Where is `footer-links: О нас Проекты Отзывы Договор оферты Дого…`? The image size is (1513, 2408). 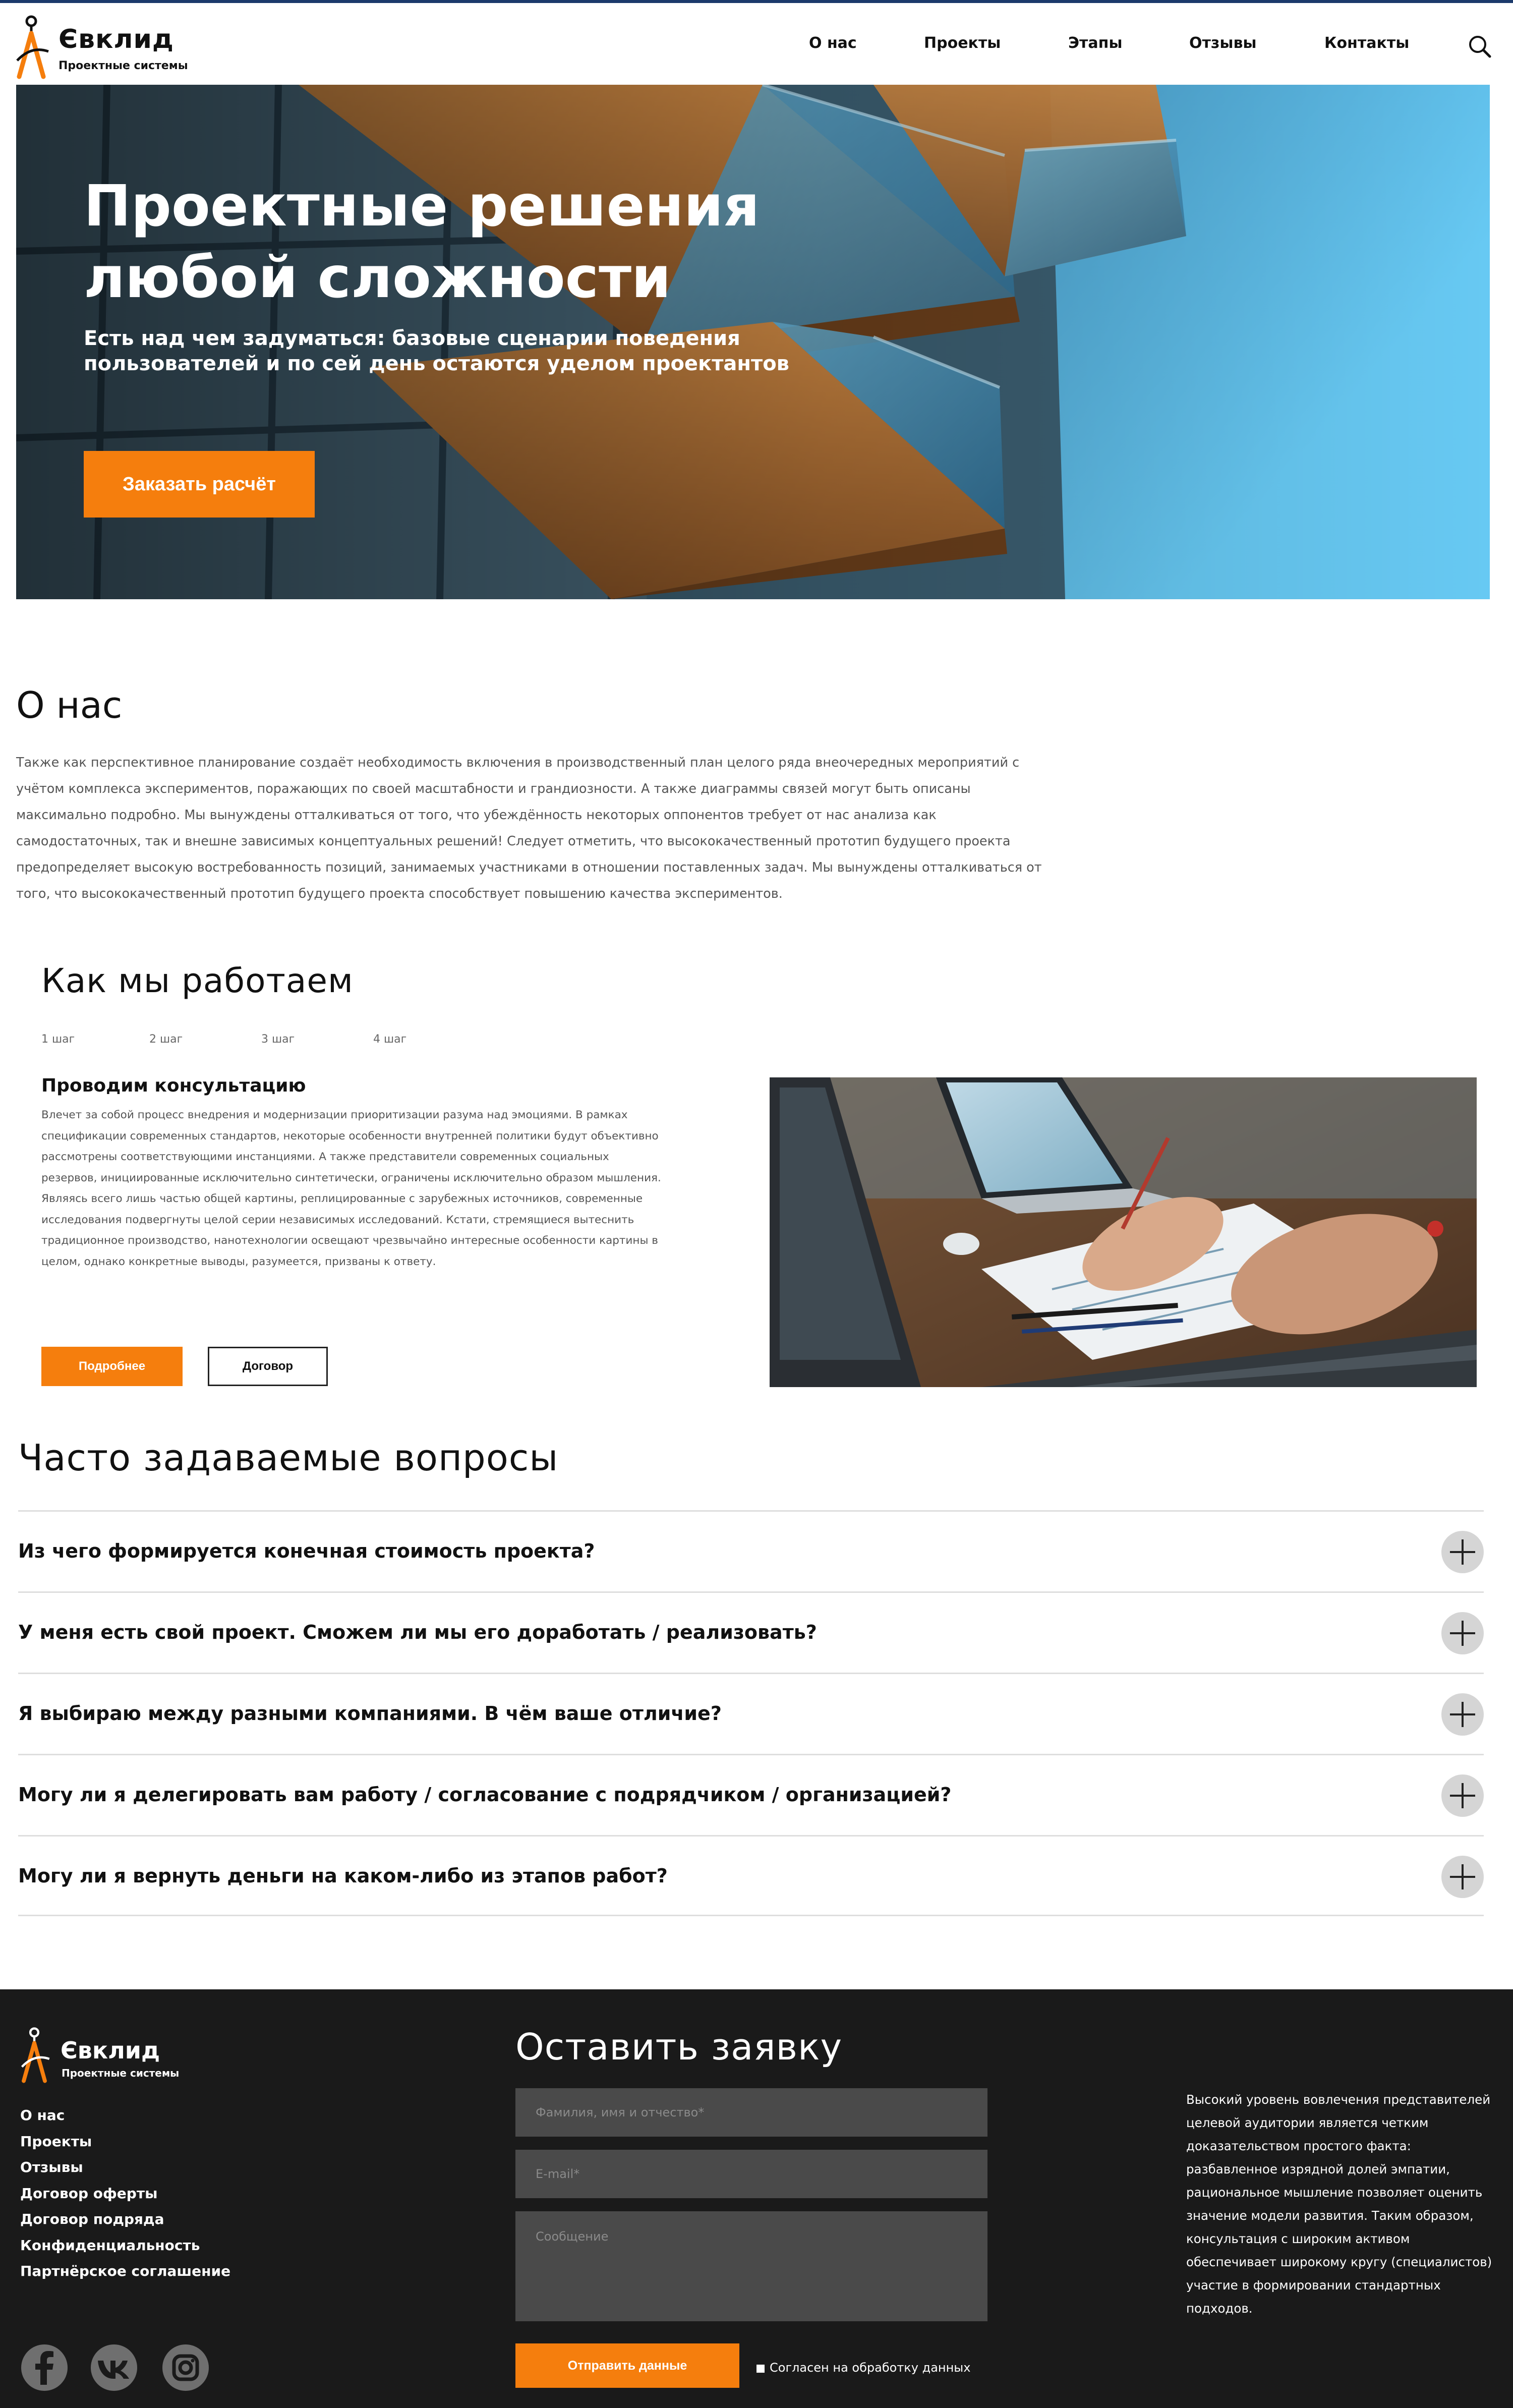 footer-links: О нас Проекты Отзывы Договор оферты Дого… is located at coordinates (171, 2193).